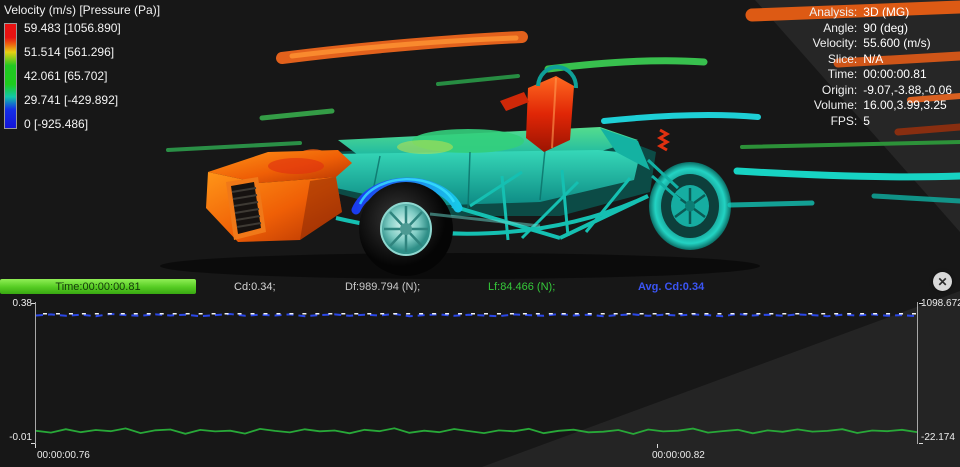 The image size is (960, 467). What do you see at coordinates (550, 114) in the screenshot?
I see `firewall` at bounding box center [550, 114].